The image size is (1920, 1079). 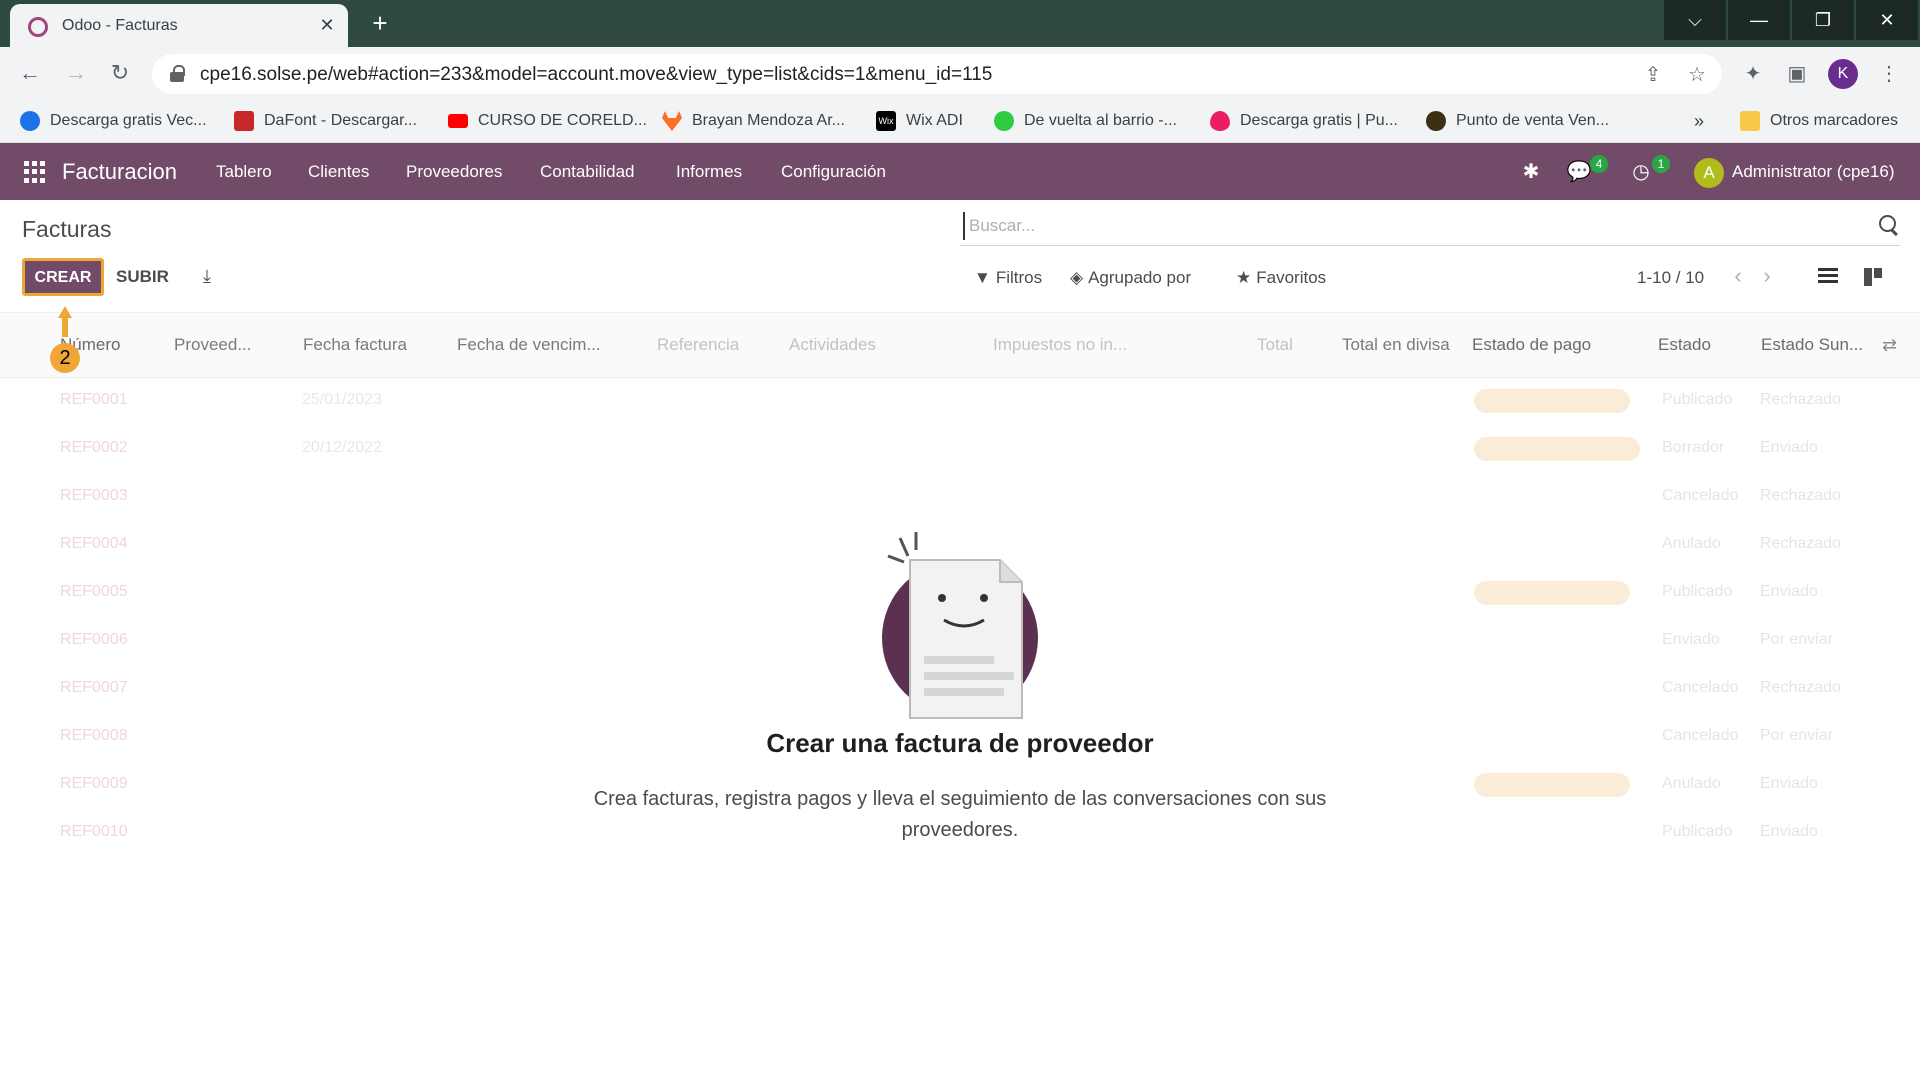 What do you see at coordinates (1579, 172) in the screenshot?
I see `messages-icon: 💬` at bounding box center [1579, 172].